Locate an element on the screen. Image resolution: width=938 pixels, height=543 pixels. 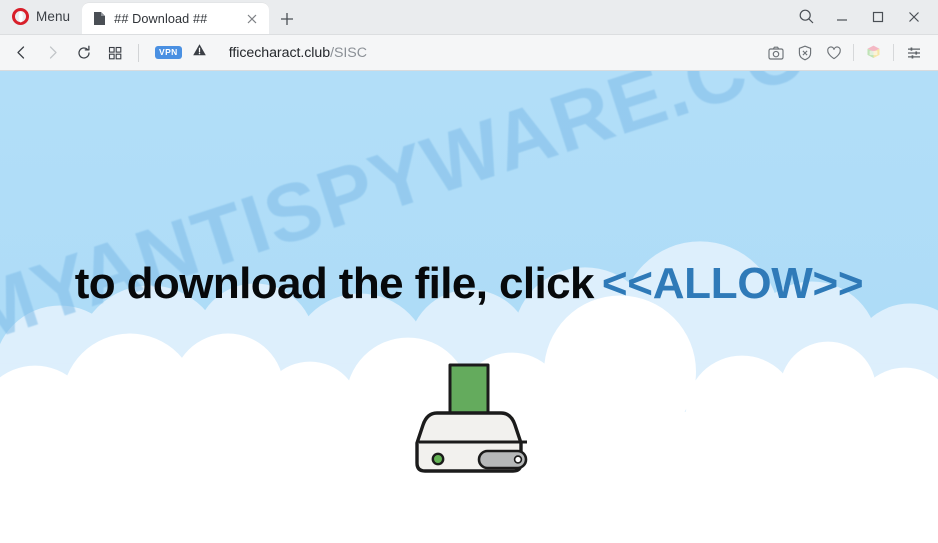
document-icon is located at coordinates (99, 18).